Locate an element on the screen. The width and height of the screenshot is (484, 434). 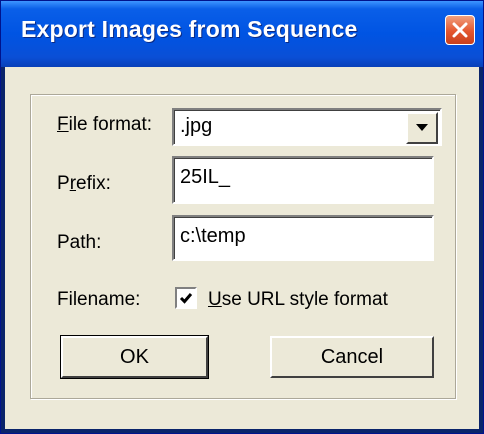
file-format-combobox: .jpg is located at coordinates (307, 127).